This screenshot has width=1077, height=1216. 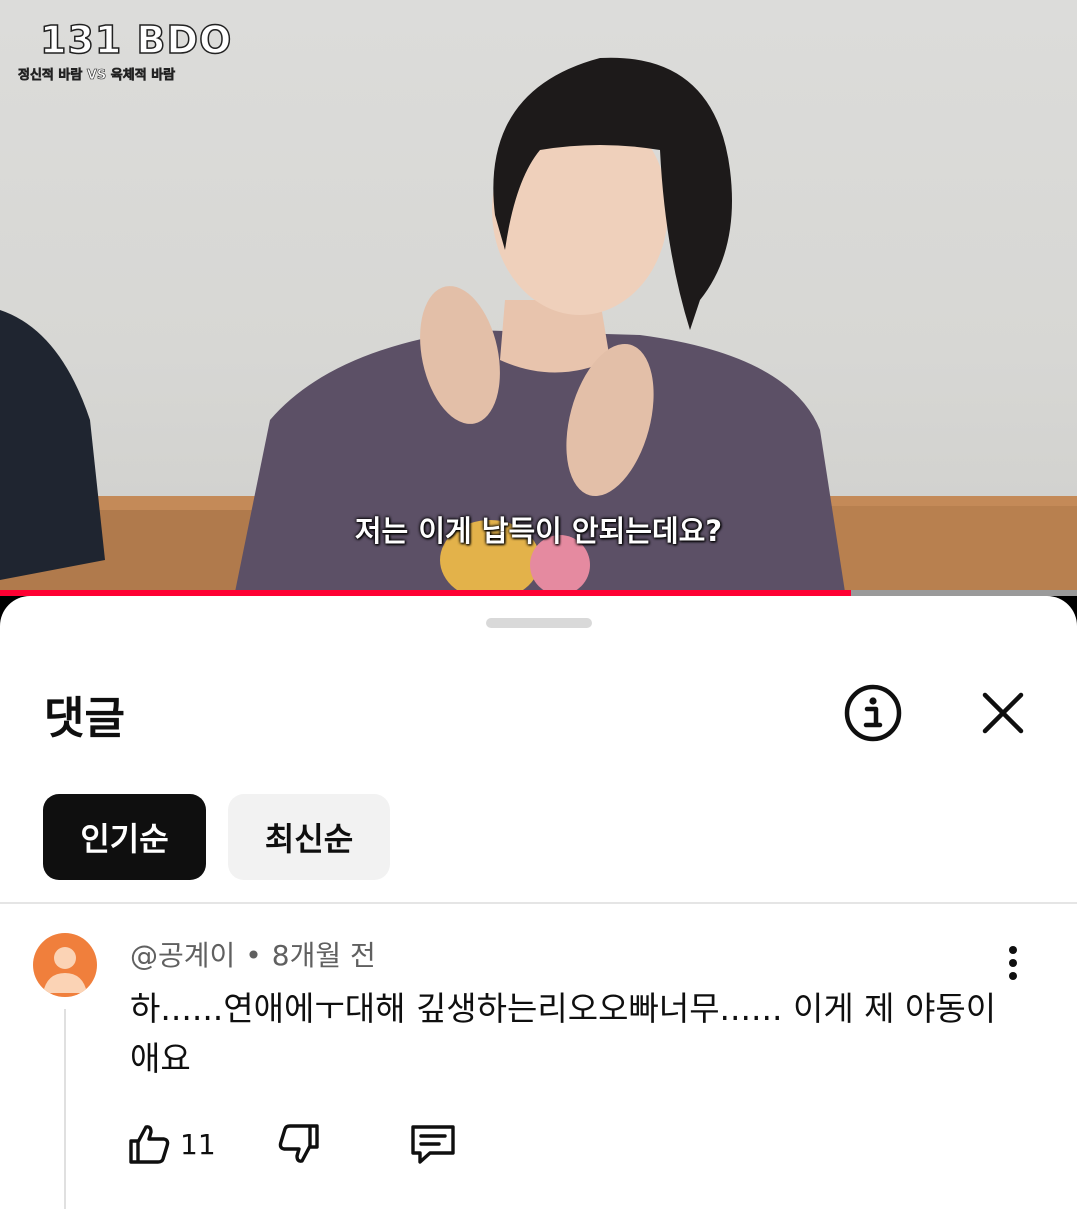 I want to click on watermark-subtitle: 정신적 바람 VS 육체적 바람, so click(x=97, y=76).